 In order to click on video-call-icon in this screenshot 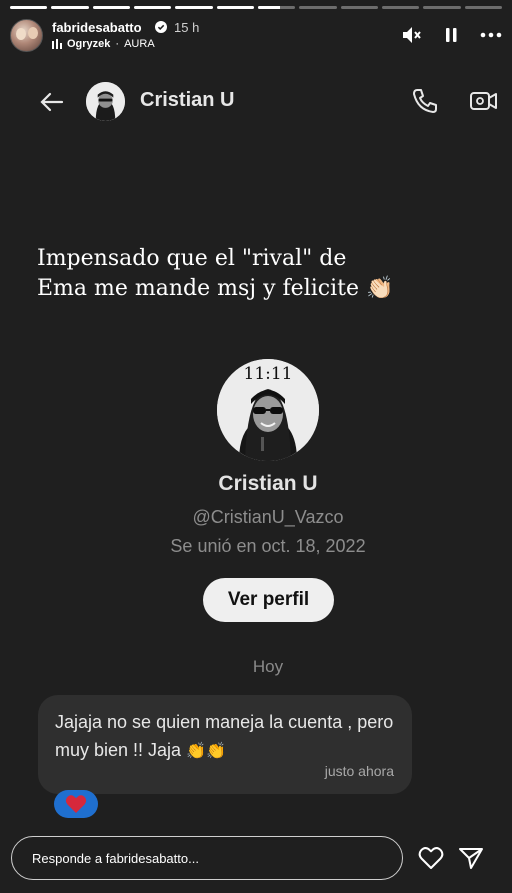, I will do `click(484, 101)`.